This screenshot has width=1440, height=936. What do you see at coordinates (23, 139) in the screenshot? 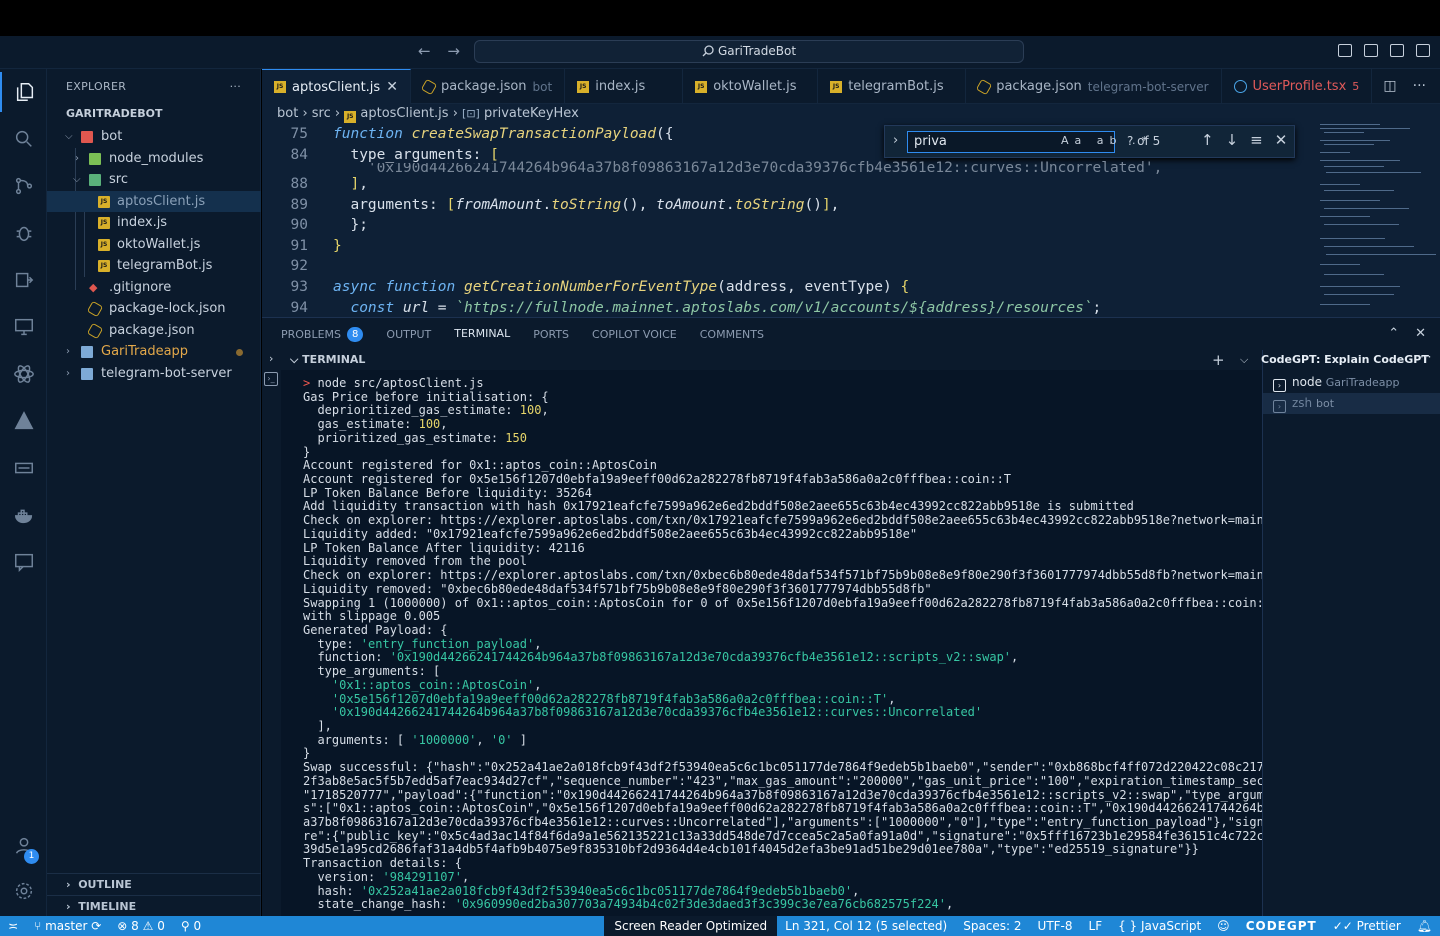
I see `search-view-icon` at bounding box center [23, 139].